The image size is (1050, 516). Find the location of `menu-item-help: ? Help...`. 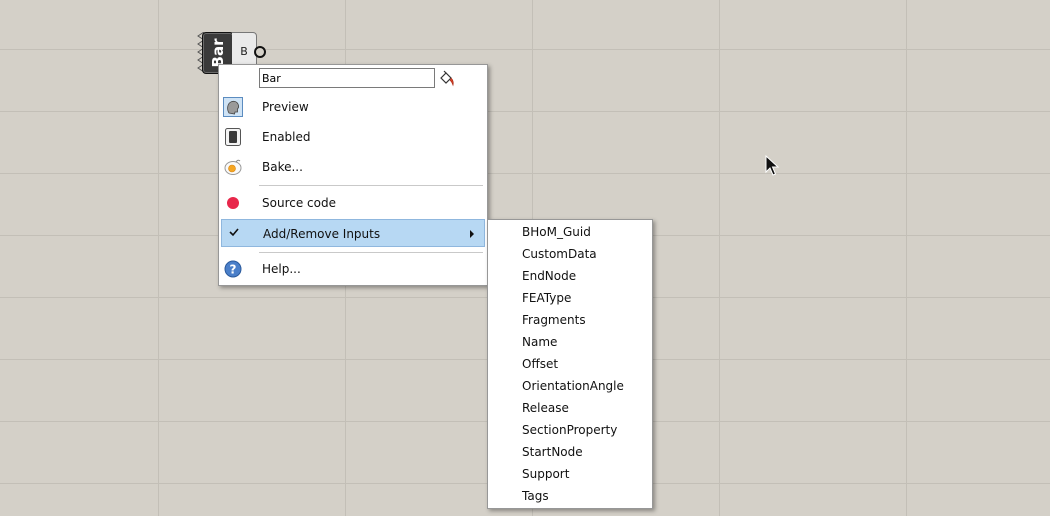

menu-item-help: ? Help... is located at coordinates (353, 269).